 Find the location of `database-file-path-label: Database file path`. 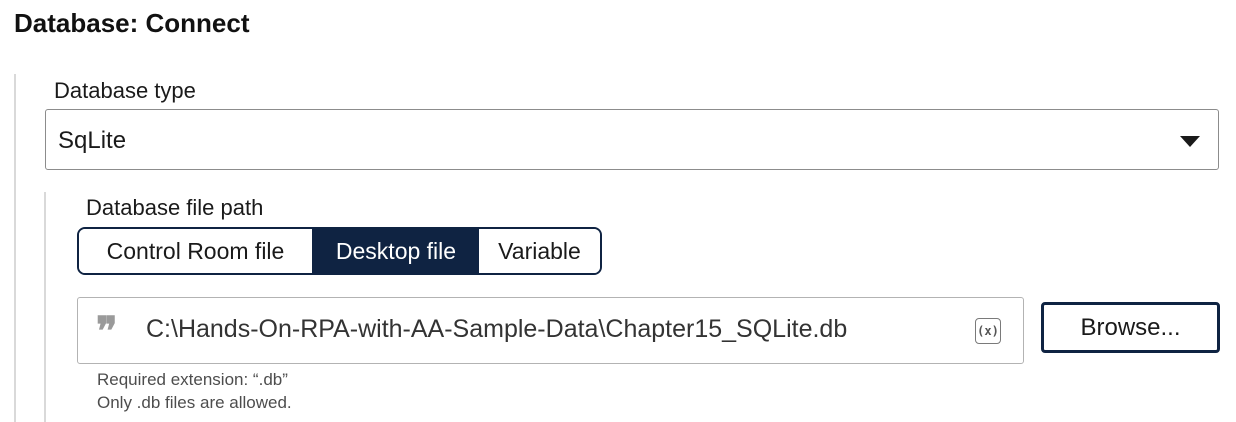

database-file-path-label: Database file path is located at coordinates (175, 207).